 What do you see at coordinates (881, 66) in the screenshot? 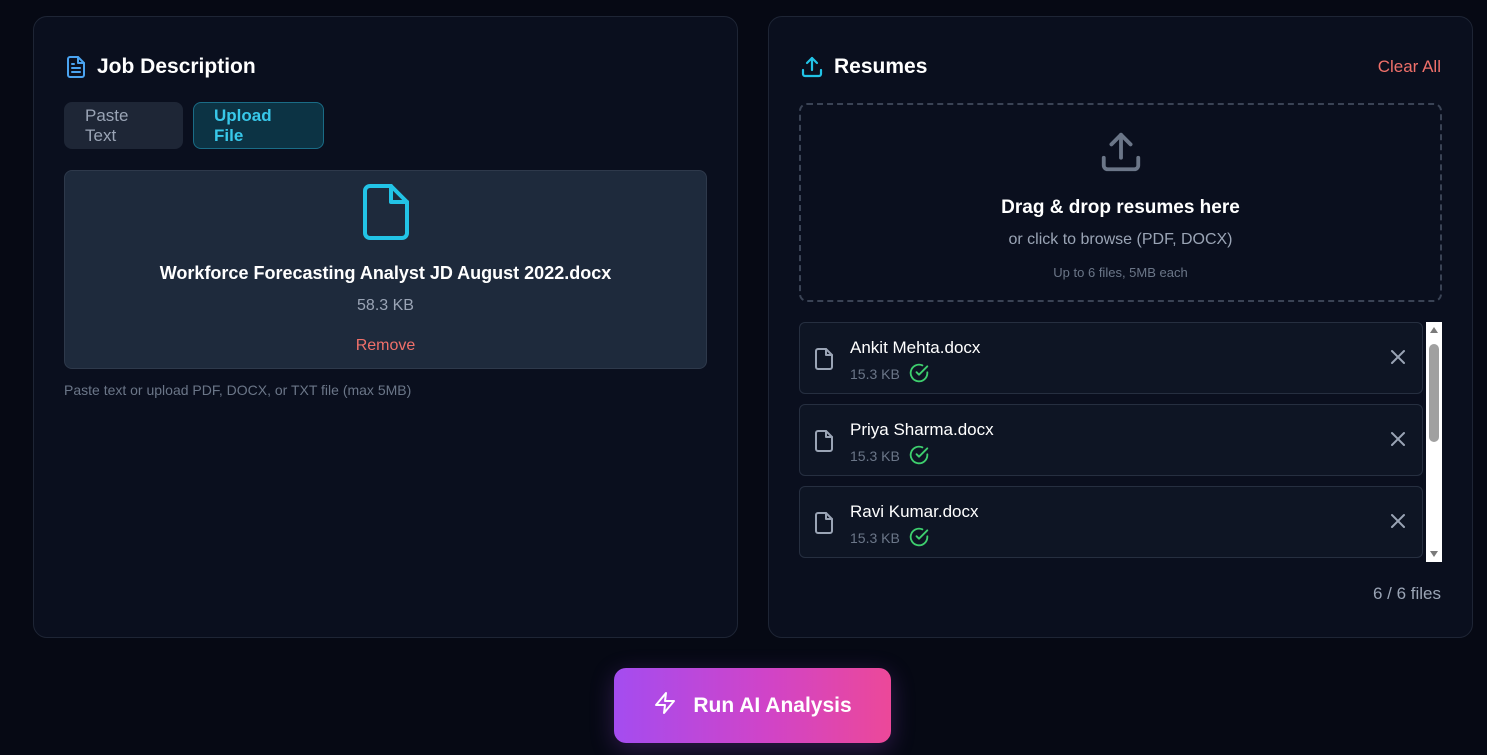
I see `resumes-title: Resumes` at bounding box center [881, 66].